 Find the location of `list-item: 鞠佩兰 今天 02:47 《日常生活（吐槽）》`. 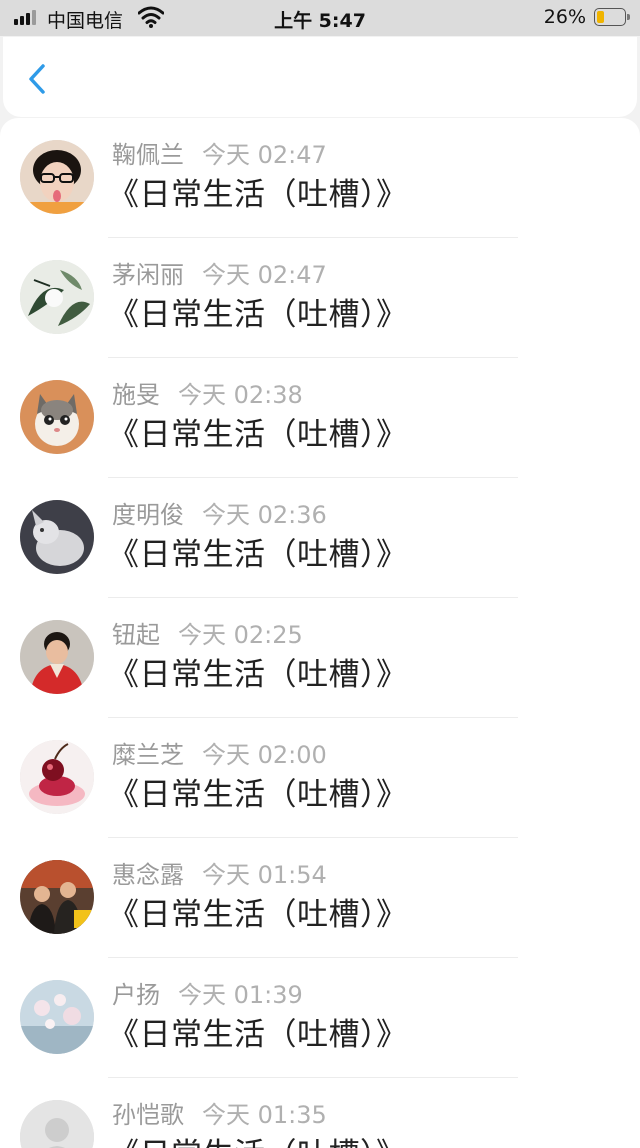

list-item: 鞠佩兰 今天 02:47 《日常生活（吐槽）》 is located at coordinates (320, 178).